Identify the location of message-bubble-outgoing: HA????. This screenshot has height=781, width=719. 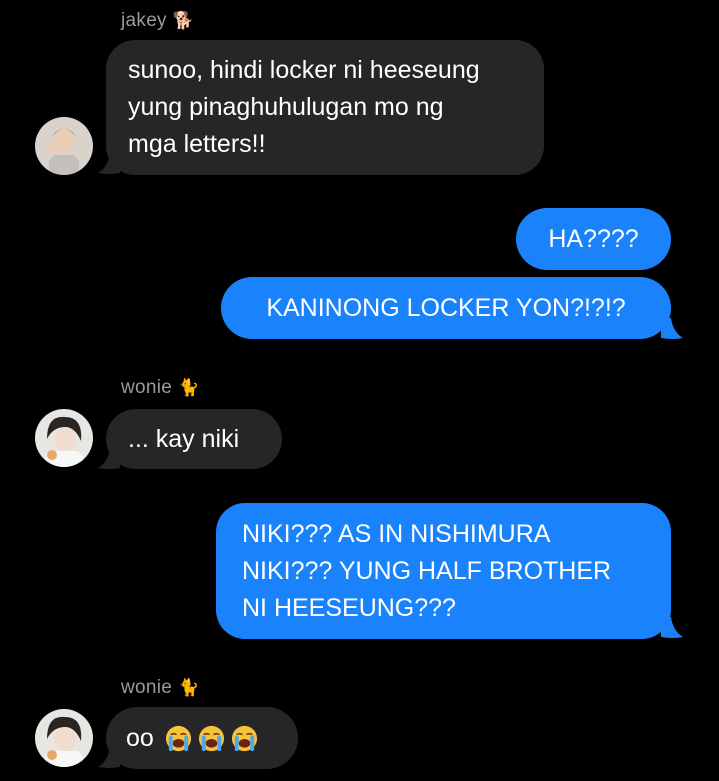
(593, 239).